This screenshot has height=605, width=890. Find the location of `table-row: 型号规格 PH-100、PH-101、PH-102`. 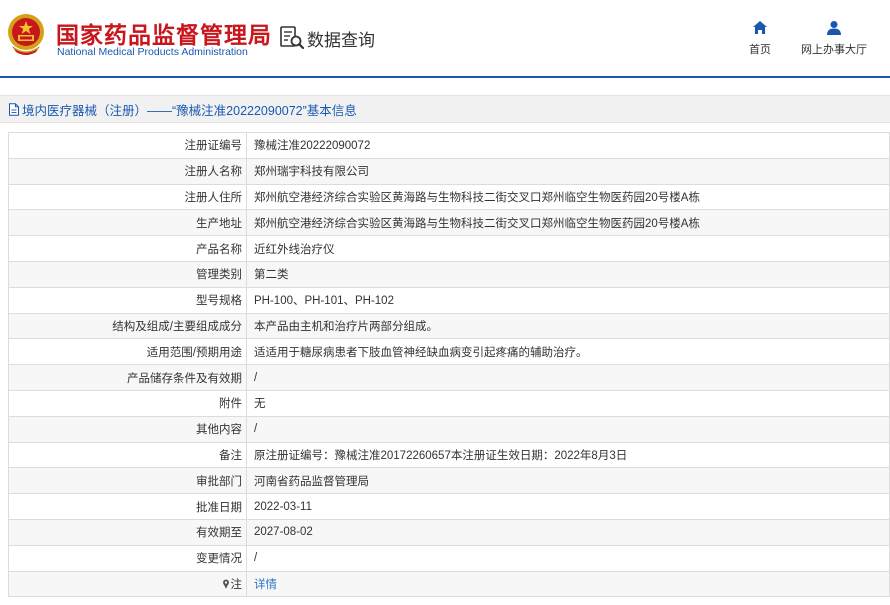

table-row: 型号规格 PH-100、PH-101、PH-102 is located at coordinates (449, 300).